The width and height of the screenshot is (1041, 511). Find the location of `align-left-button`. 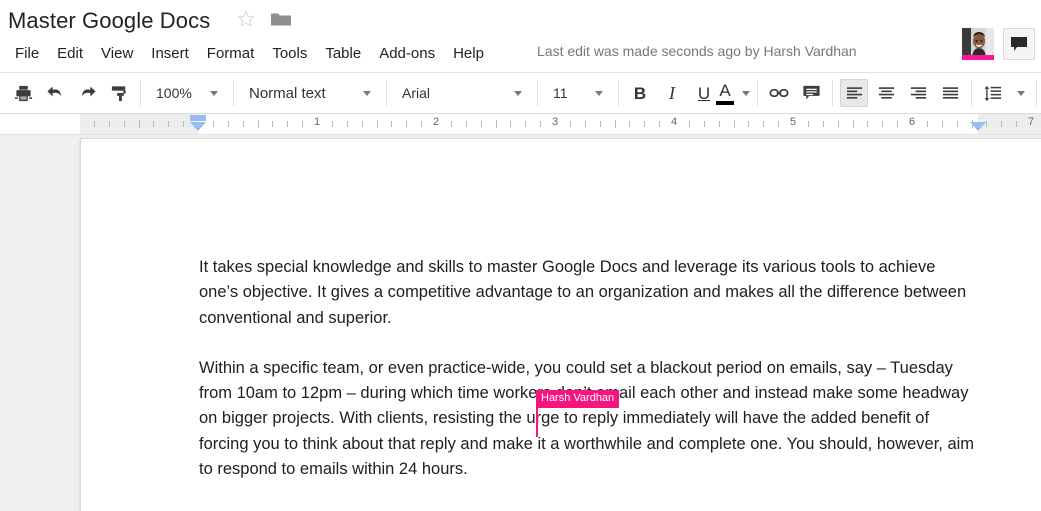

align-left-button is located at coordinates (854, 93).